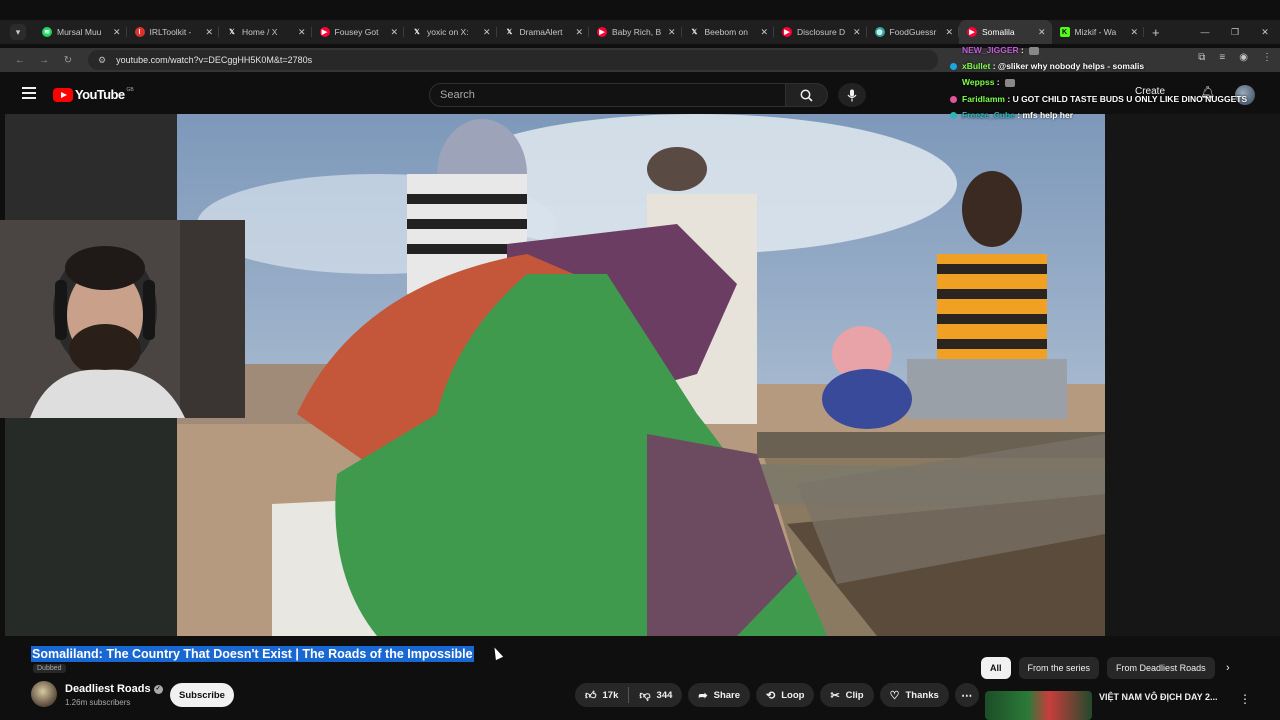 The width and height of the screenshot is (1280, 720). I want to click on tab-title: Beebom on, so click(726, 32).